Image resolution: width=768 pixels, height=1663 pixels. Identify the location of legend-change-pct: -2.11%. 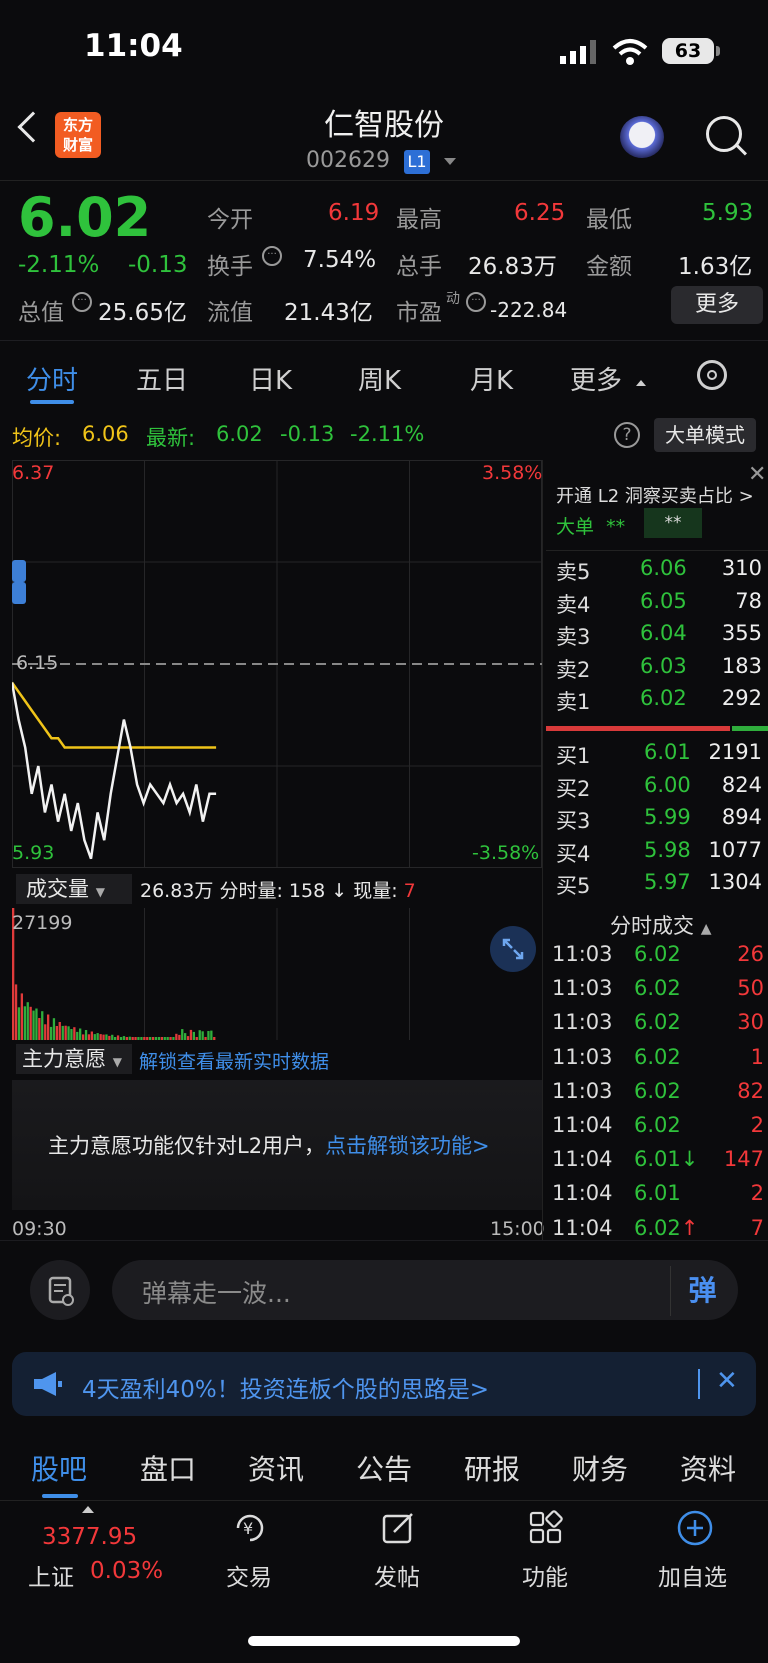
(387, 434).